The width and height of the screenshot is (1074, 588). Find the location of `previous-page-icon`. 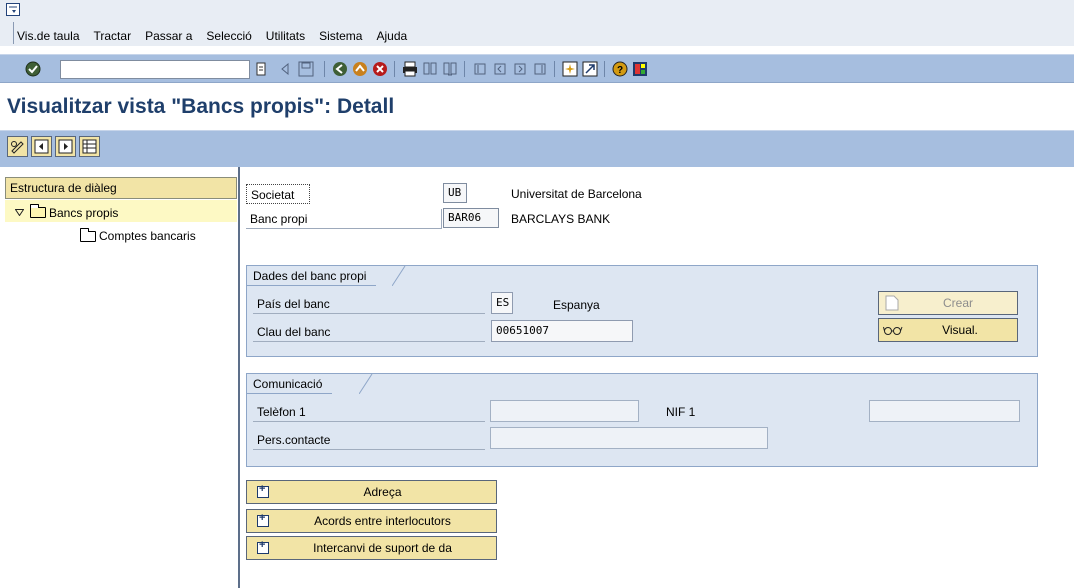

previous-page-icon is located at coordinates (500, 69).